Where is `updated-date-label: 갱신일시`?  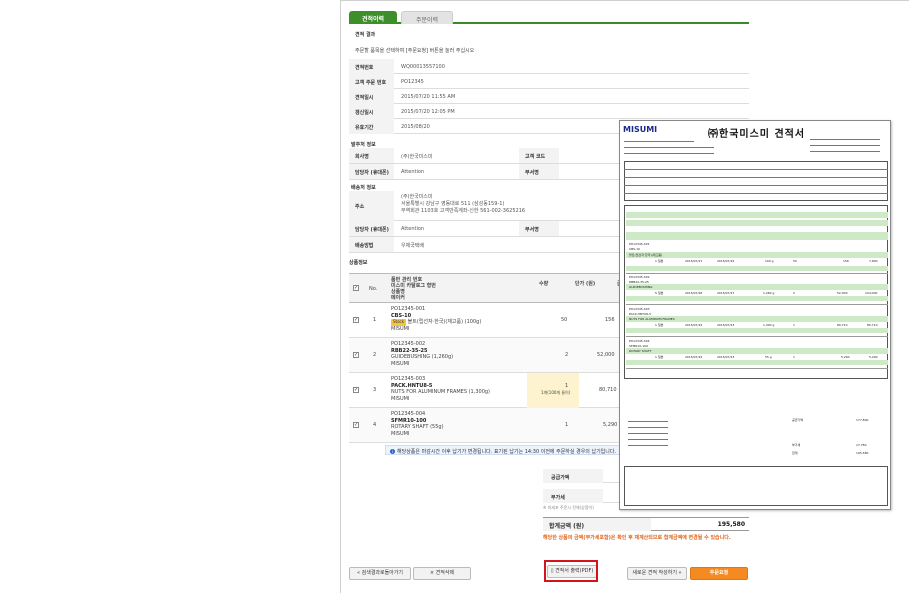 updated-date-label: 갱신일시 is located at coordinates (371, 111).